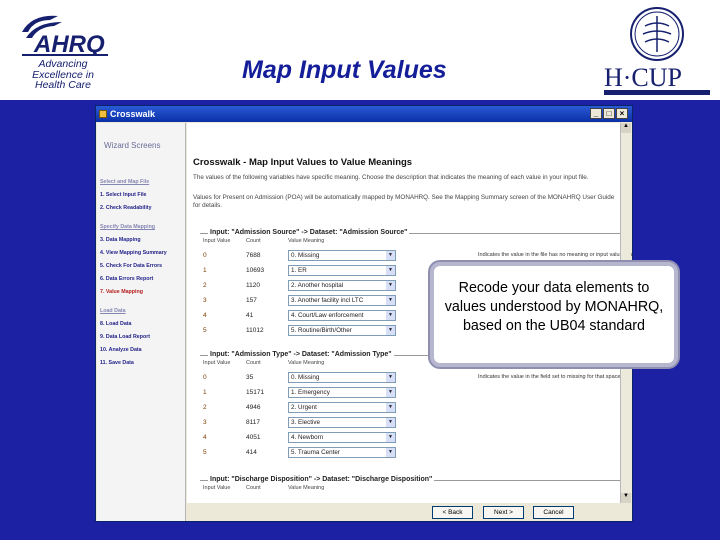  I want to click on value-meaning-text: 4. Newborn, so click(307, 437).